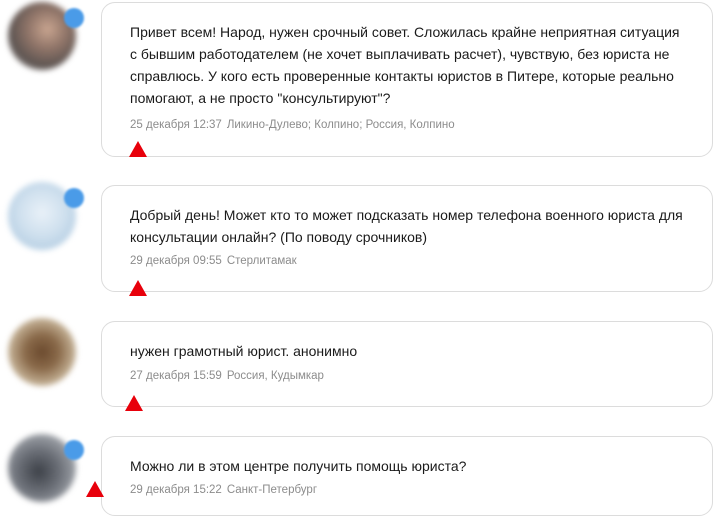 The image size is (721, 516). What do you see at coordinates (176, 376) in the screenshot?
I see `post-date: 27 декабря 15:59` at bounding box center [176, 376].